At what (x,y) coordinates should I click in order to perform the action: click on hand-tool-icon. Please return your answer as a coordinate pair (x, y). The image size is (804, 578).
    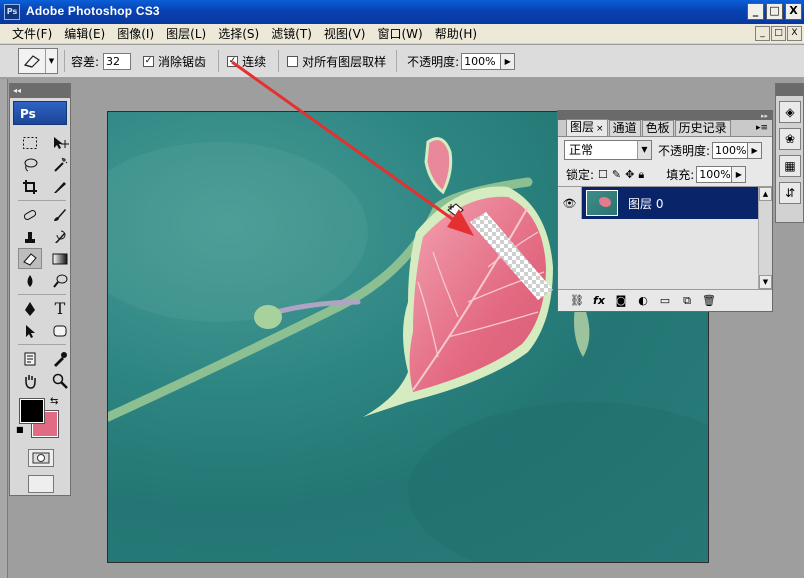
    Looking at the image, I should click on (30, 380).